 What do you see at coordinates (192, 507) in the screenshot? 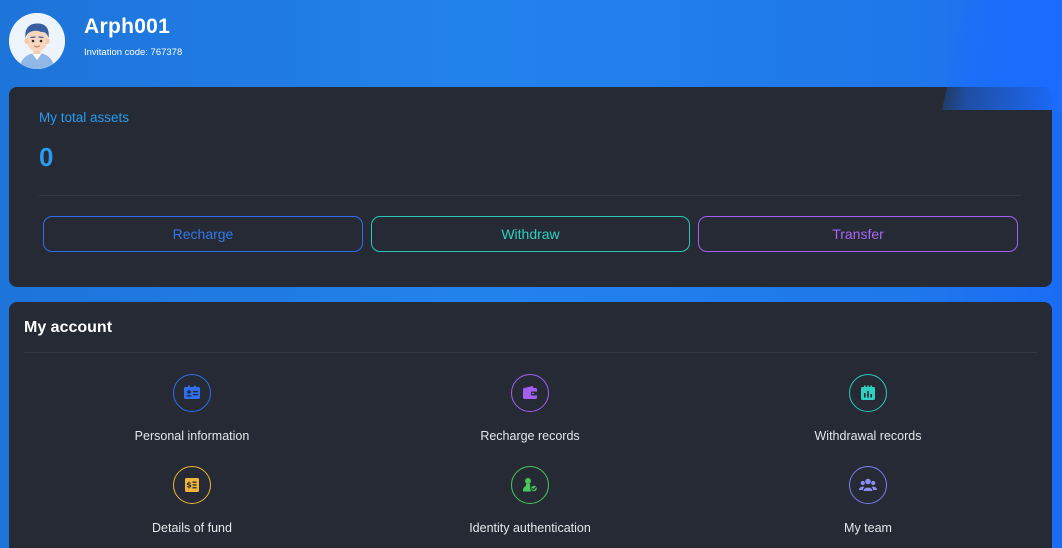
I see `menu-item-details-of-fund: $ Details of fund` at bounding box center [192, 507].